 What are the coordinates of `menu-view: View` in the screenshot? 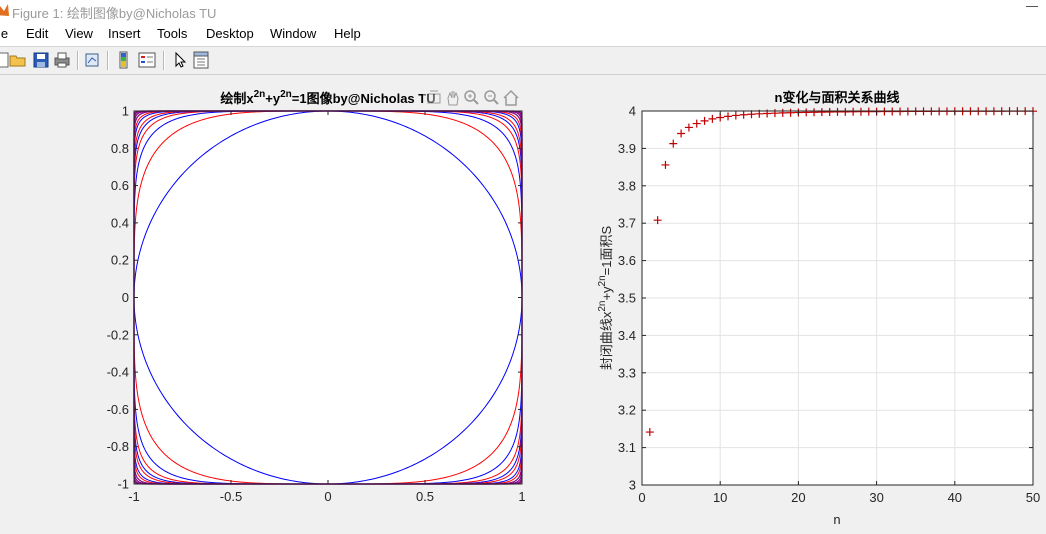 It's located at (79, 33).